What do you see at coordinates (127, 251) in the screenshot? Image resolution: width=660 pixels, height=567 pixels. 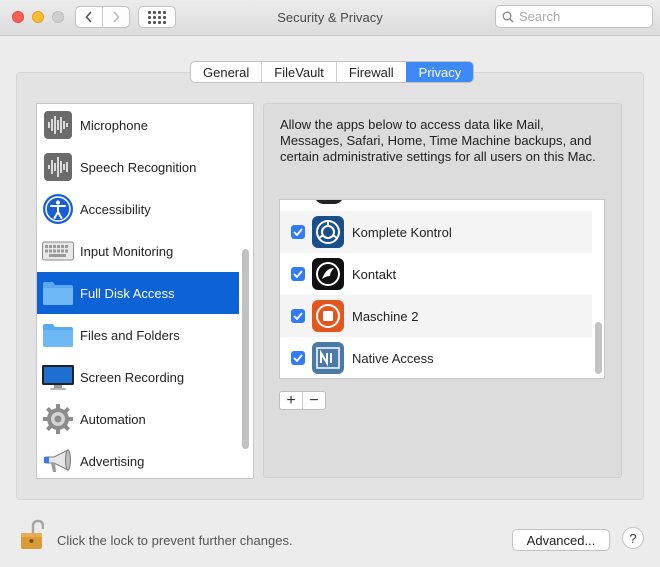 I see `sidebar-item-label: Input Monitoring` at bounding box center [127, 251].